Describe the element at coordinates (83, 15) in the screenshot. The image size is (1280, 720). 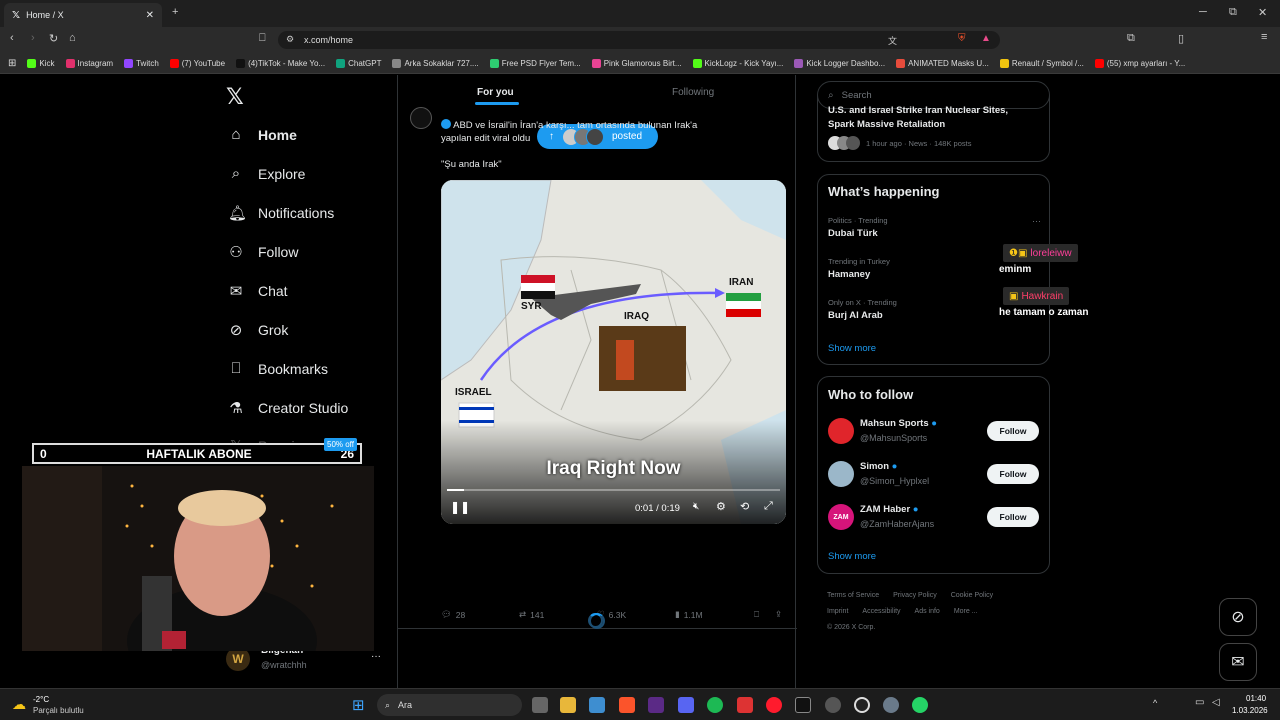
I see `browser-tab: 𝕏 Home / X ✕` at that location.